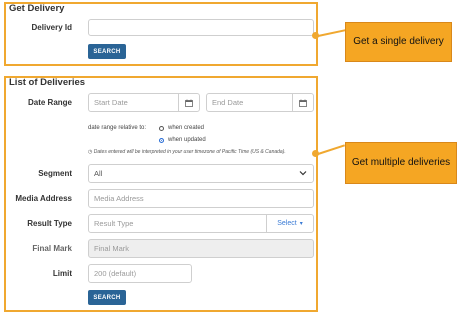  I want to click on final-mark-input: Final Mark, so click(201, 248).